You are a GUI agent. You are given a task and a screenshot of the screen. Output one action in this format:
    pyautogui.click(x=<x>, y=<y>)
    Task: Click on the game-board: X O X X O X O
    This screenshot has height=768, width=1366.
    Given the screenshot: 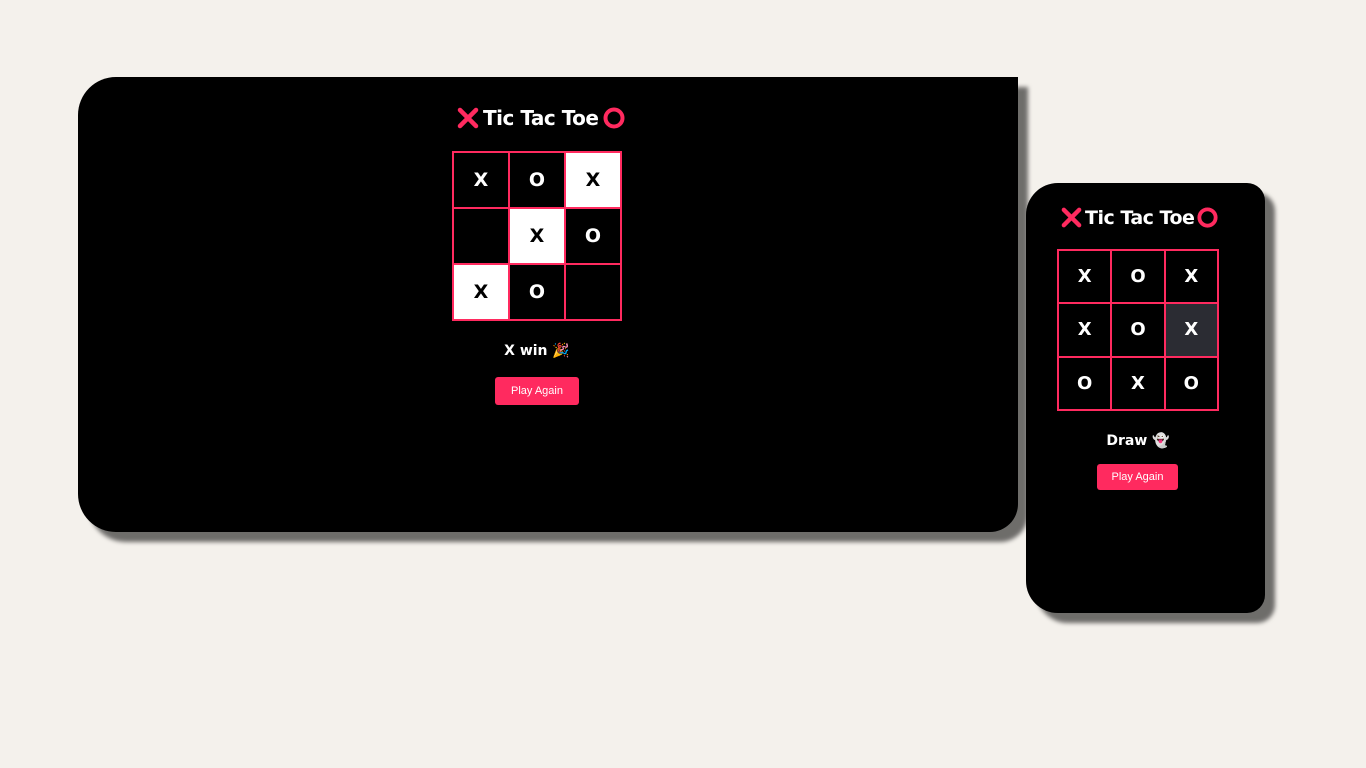 What is the action you would take?
    pyautogui.click(x=537, y=236)
    